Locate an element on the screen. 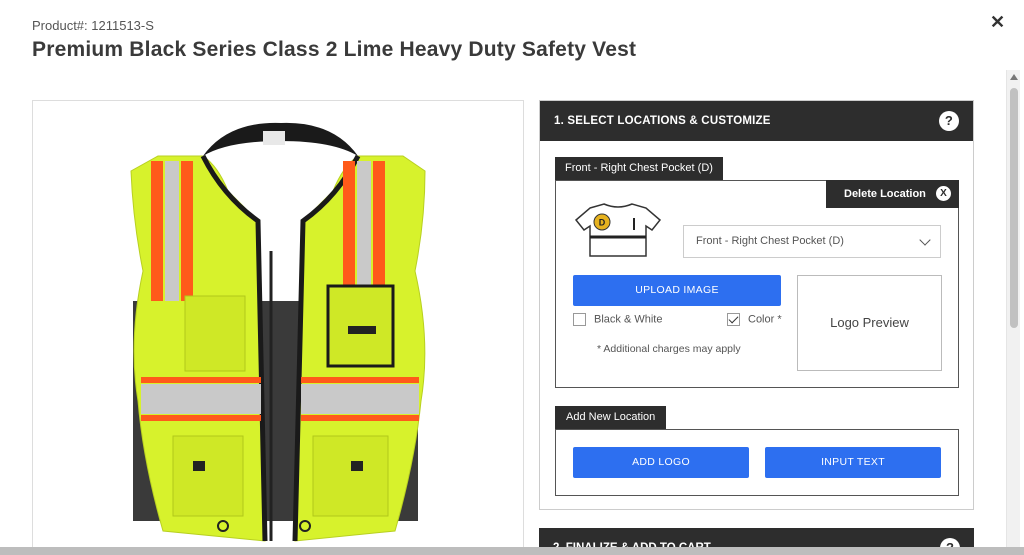  location-tab: Front - Right Chest Pocket (D) is located at coordinates (639, 168).